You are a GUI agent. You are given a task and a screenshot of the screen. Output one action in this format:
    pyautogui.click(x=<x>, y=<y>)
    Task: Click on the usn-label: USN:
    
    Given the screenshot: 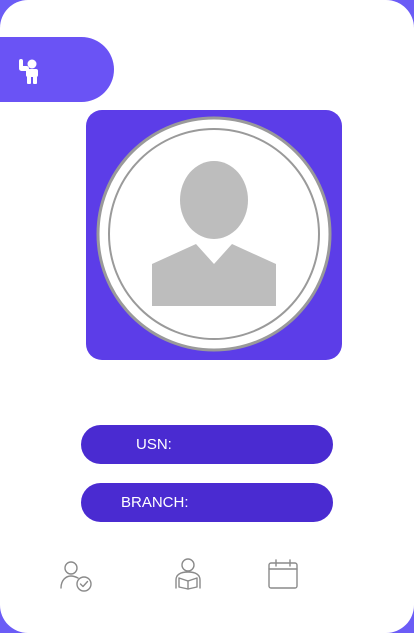 What is the action you would take?
    pyautogui.click(x=154, y=444)
    